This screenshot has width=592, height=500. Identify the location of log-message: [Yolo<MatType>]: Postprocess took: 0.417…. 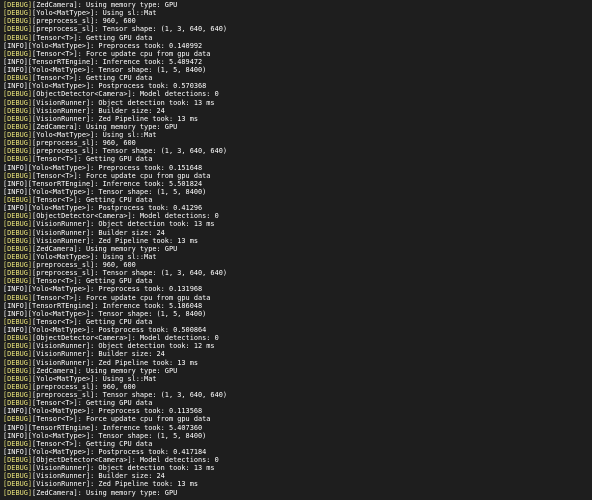
(117, 451).